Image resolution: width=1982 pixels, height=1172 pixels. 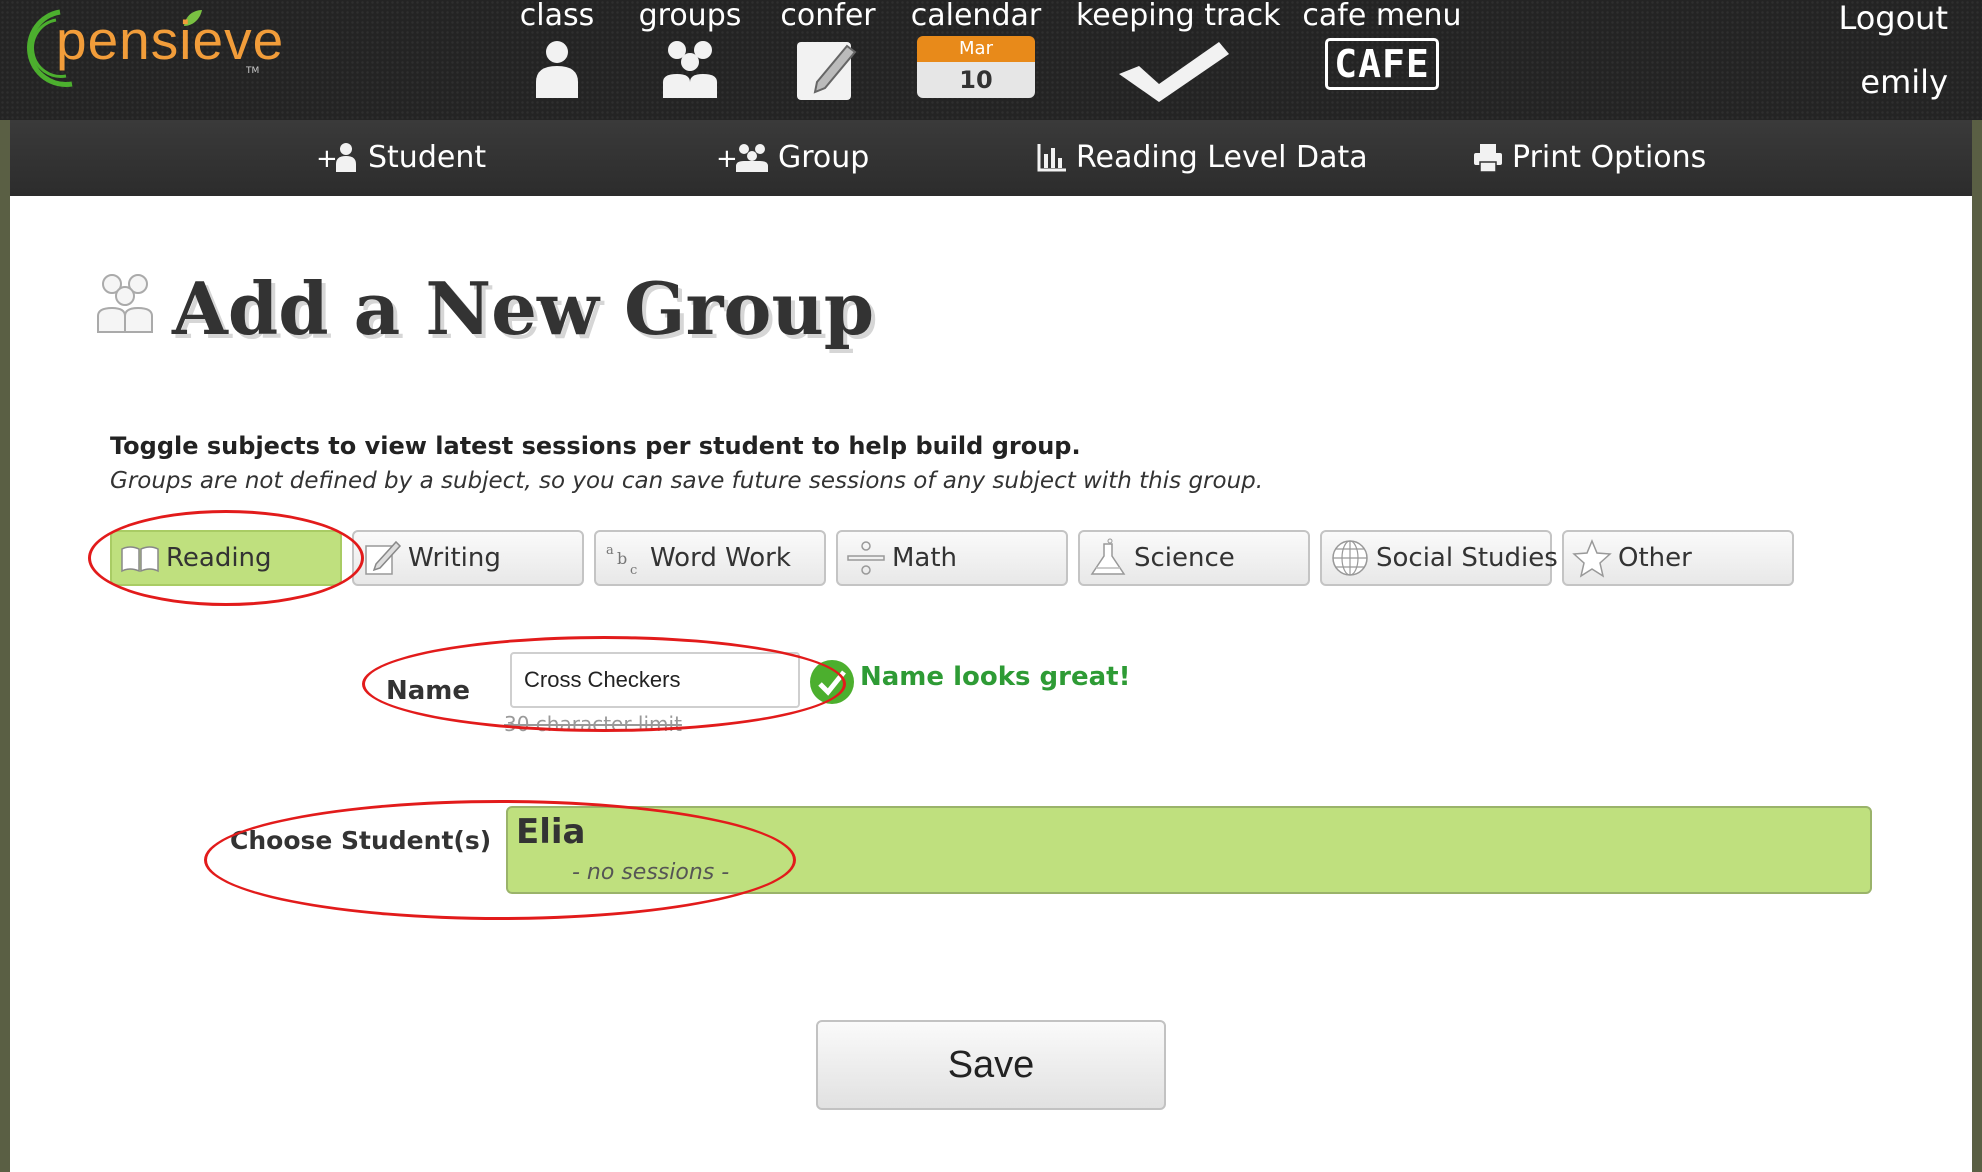 I want to click on calendar-day: 10, so click(x=976, y=80).